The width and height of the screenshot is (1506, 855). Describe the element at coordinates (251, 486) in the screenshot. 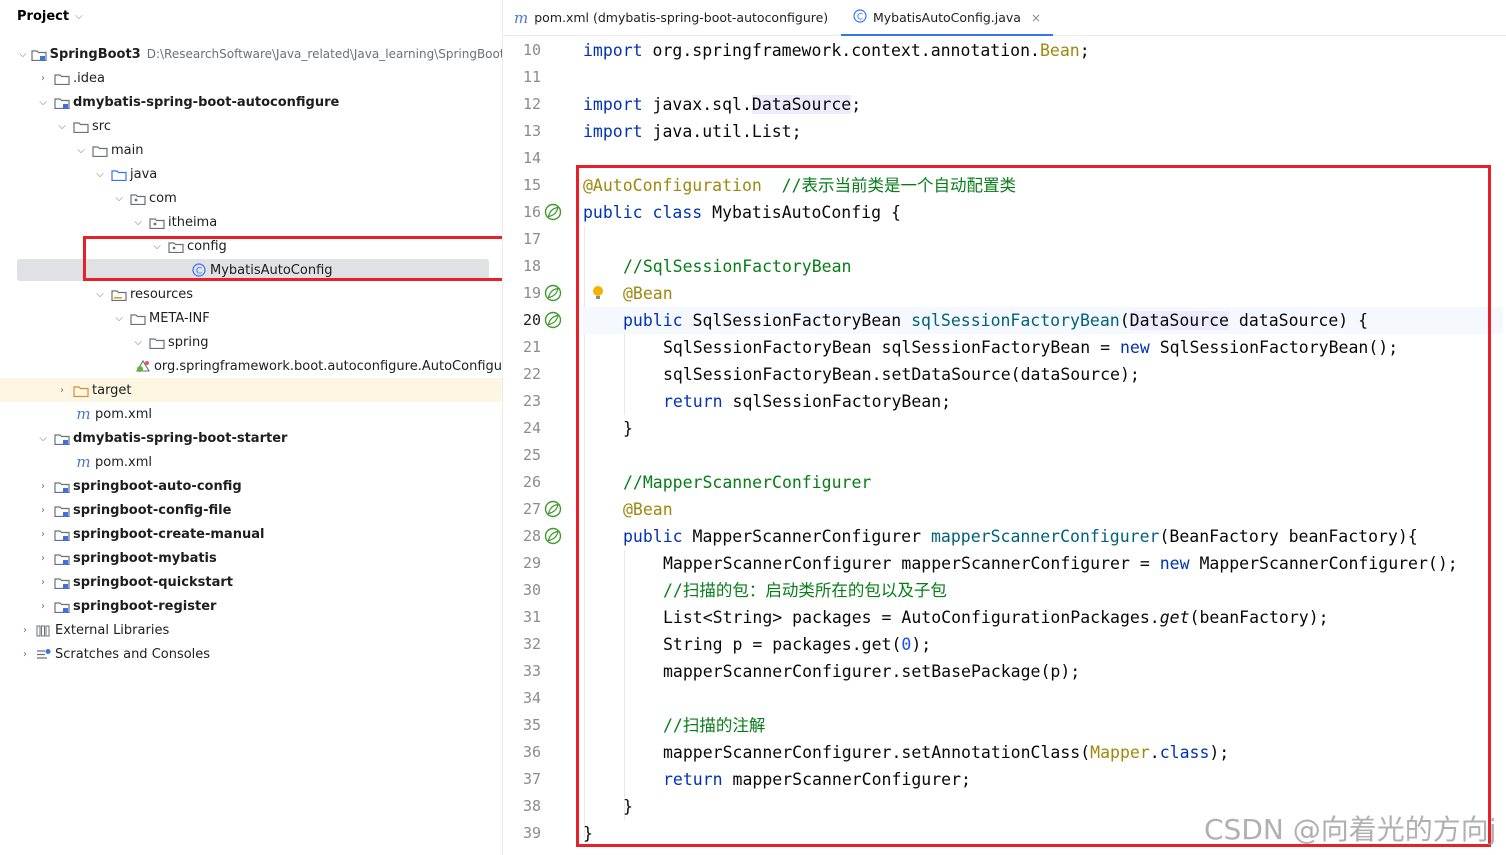

I see `tree-item-springboot-auto-config: › springboot-auto-config` at that location.